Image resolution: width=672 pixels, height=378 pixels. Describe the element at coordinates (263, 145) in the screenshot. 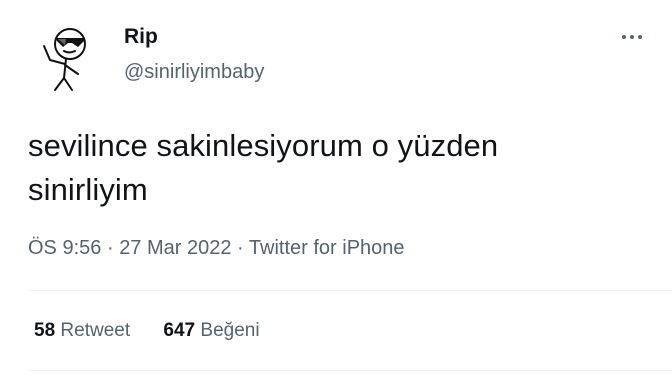

I see `tweet-text-line: sevilince sakinlesiyorum o yüzden` at that location.